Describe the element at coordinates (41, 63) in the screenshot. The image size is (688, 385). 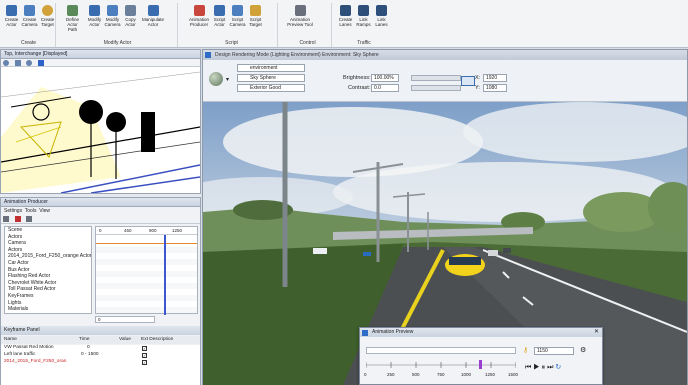
I see `fit-icon` at that location.